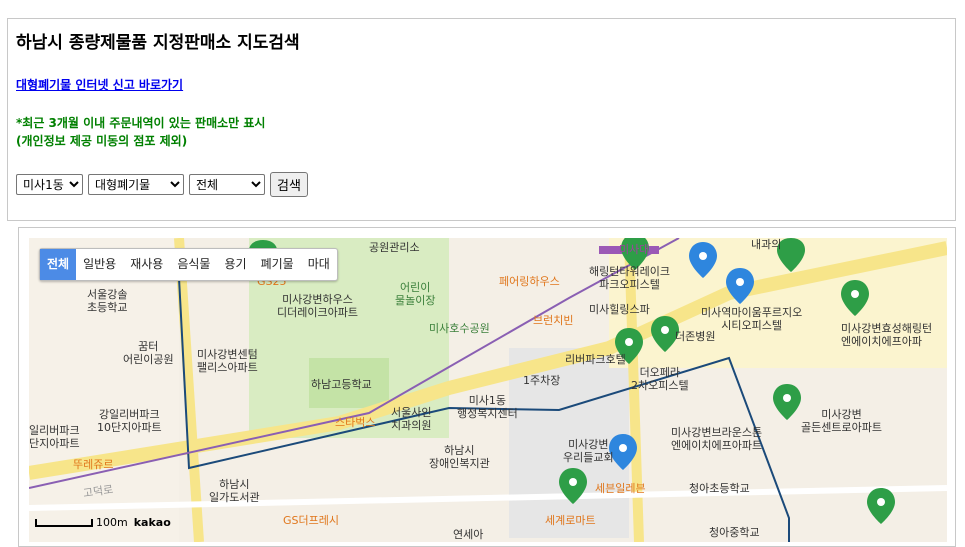 This screenshot has height=547, width=965. Describe the element at coordinates (129, 421) in the screenshot. I see `map-label: 강일리버파크 10단지아파트` at that location.